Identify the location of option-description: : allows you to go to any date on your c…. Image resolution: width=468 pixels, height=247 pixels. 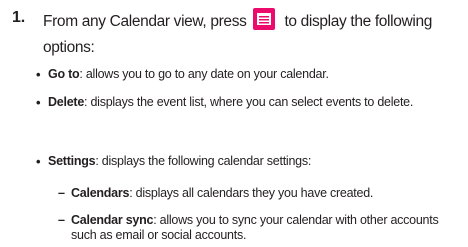
(204, 74).